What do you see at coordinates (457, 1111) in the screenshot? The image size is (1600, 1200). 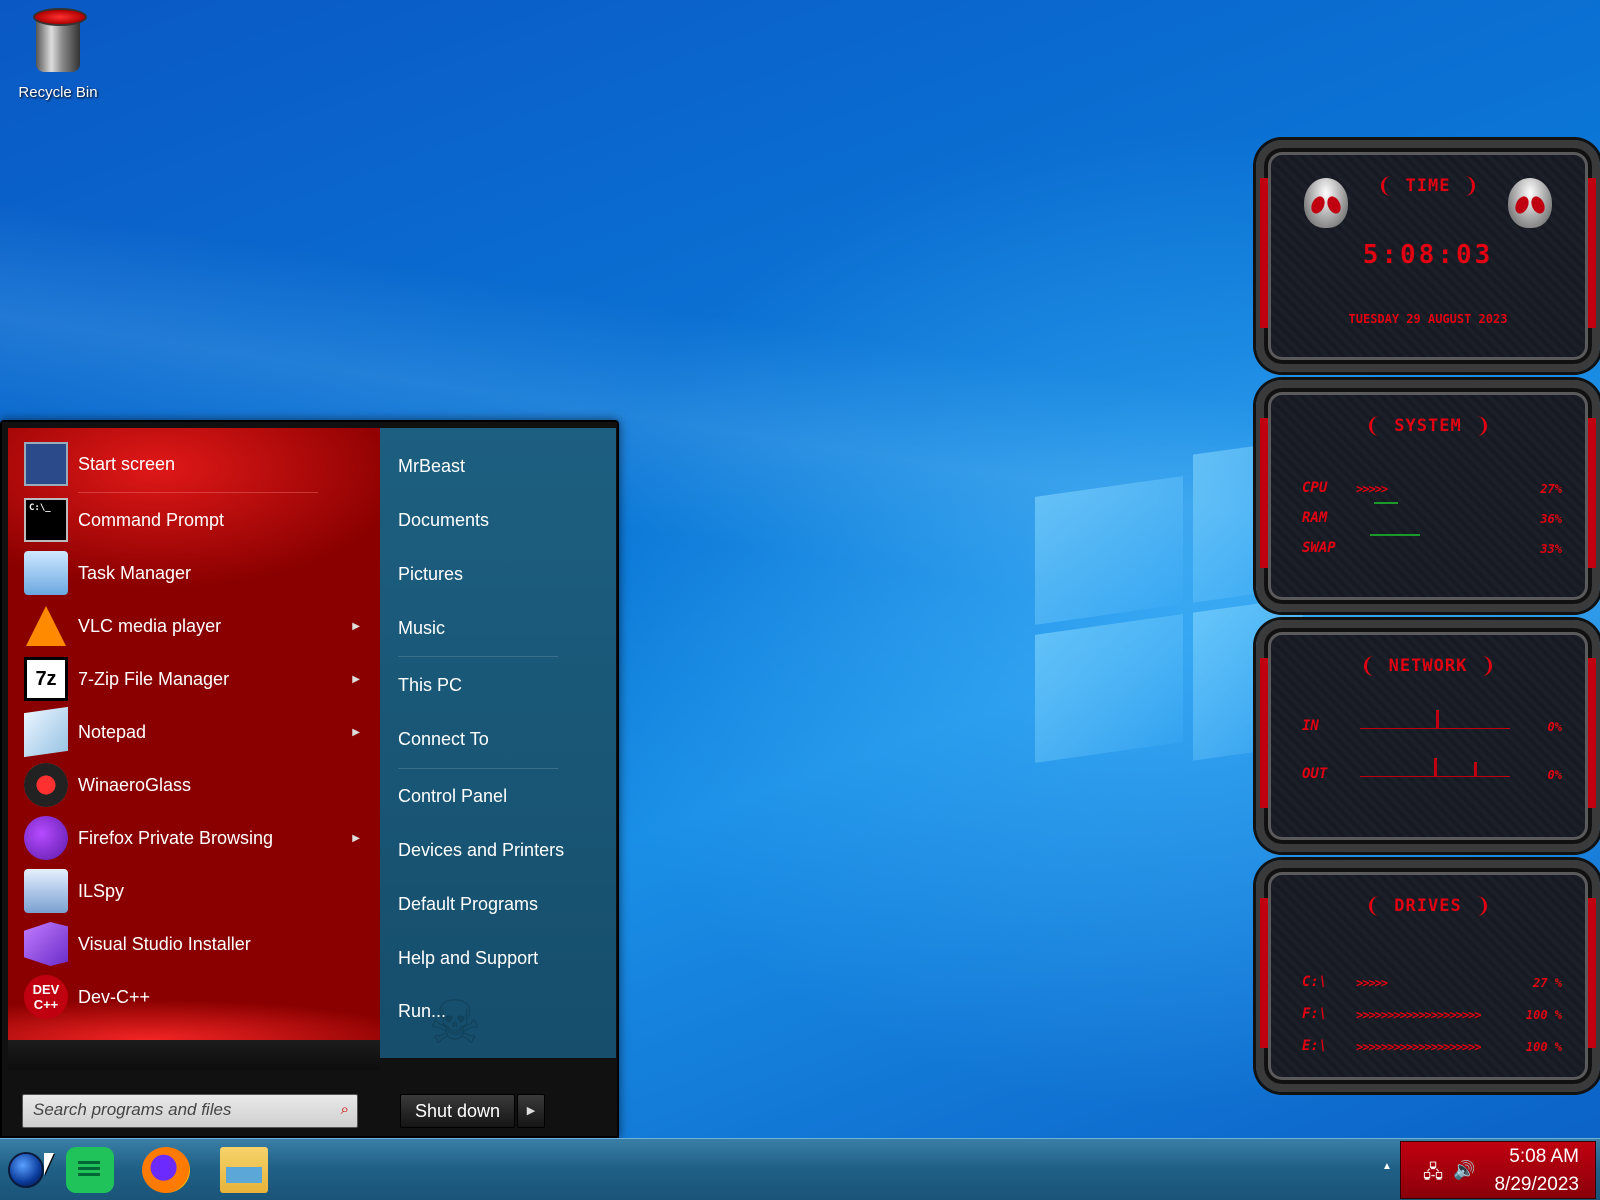 I see `shutdown-button: Shut down` at bounding box center [457, 1111].